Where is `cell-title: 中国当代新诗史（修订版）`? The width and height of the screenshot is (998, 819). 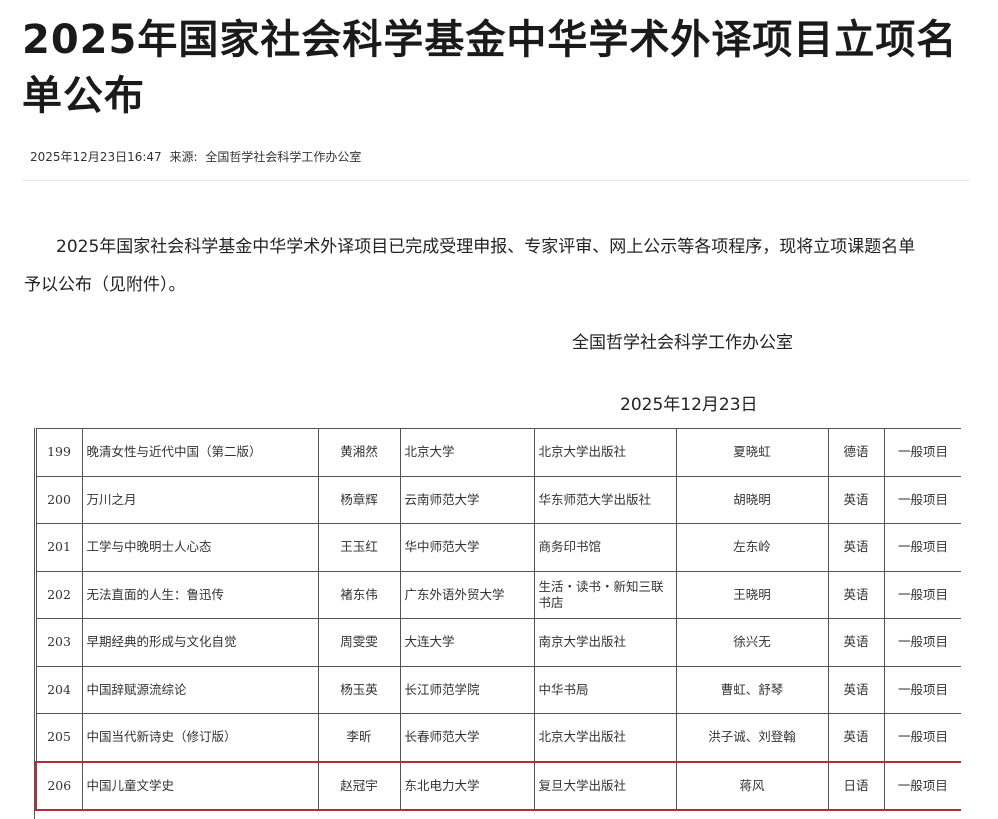
cell-title: 中国当代新诗史（修订版） is located at coordinates (200, 737).